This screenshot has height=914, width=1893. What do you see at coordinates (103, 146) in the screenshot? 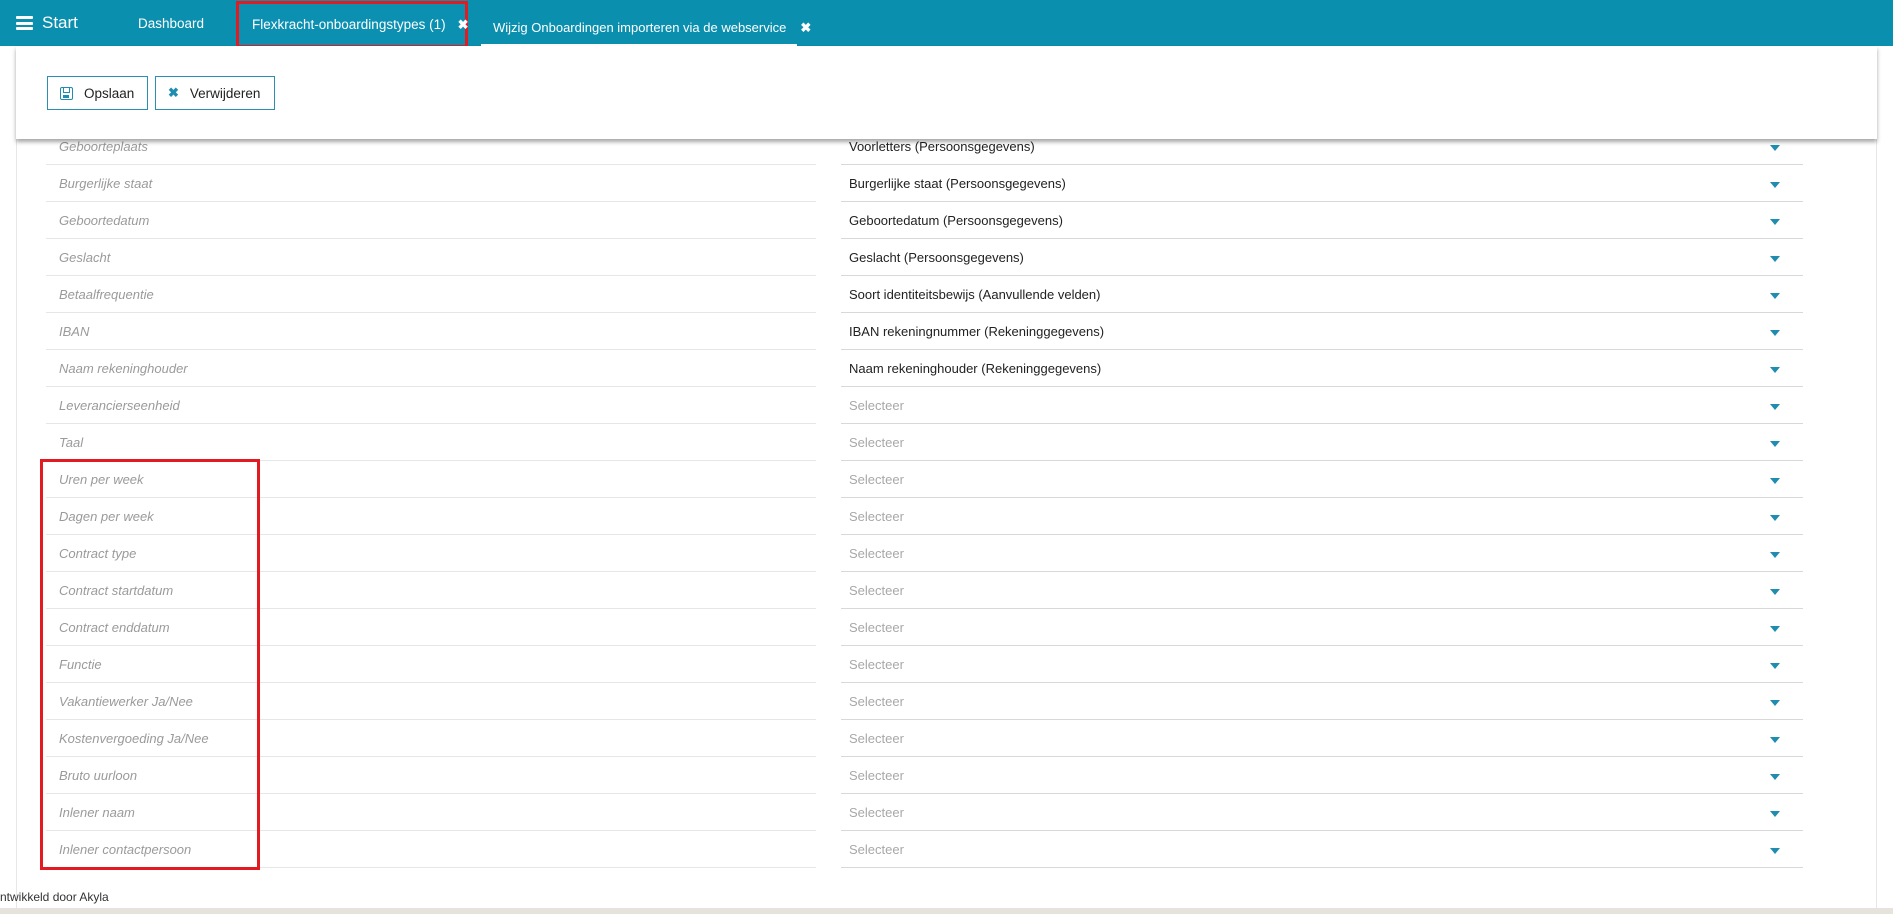
I see `field-label: Geboorteplaats` at bounding box center [103, 146].